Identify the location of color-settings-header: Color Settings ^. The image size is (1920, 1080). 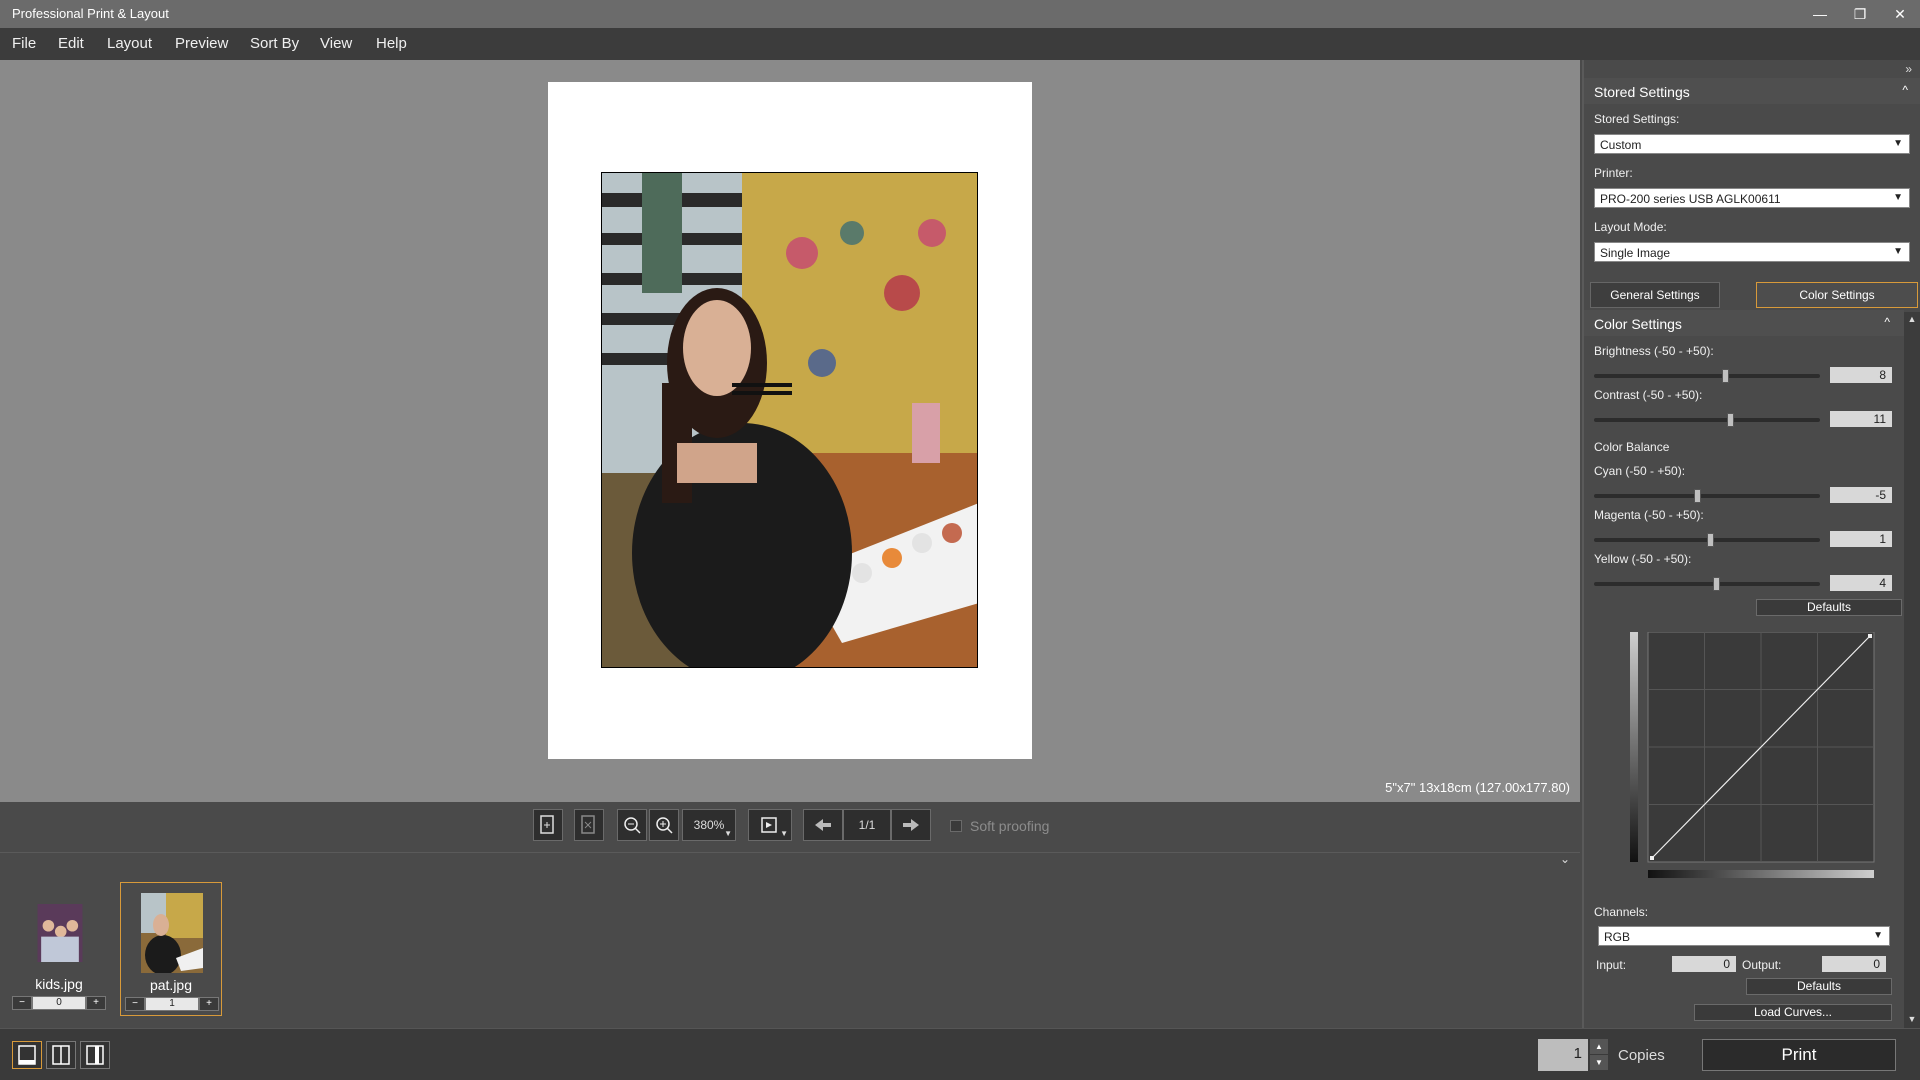
(1744, 323).